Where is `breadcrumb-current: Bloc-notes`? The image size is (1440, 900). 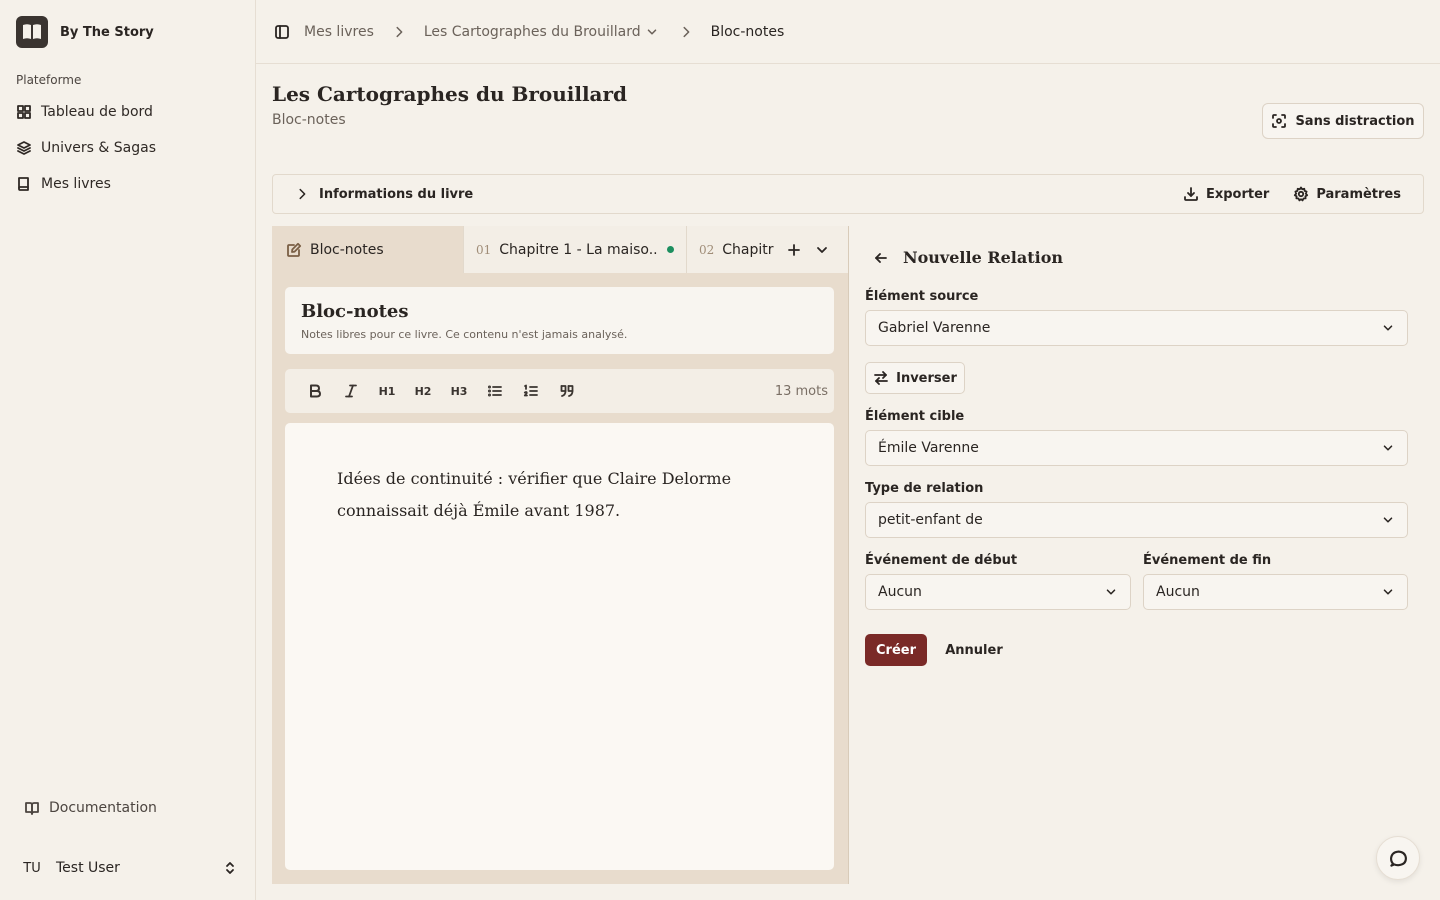 breadcrumb-current: Bloc-notes is located at coordinates (747, 31).